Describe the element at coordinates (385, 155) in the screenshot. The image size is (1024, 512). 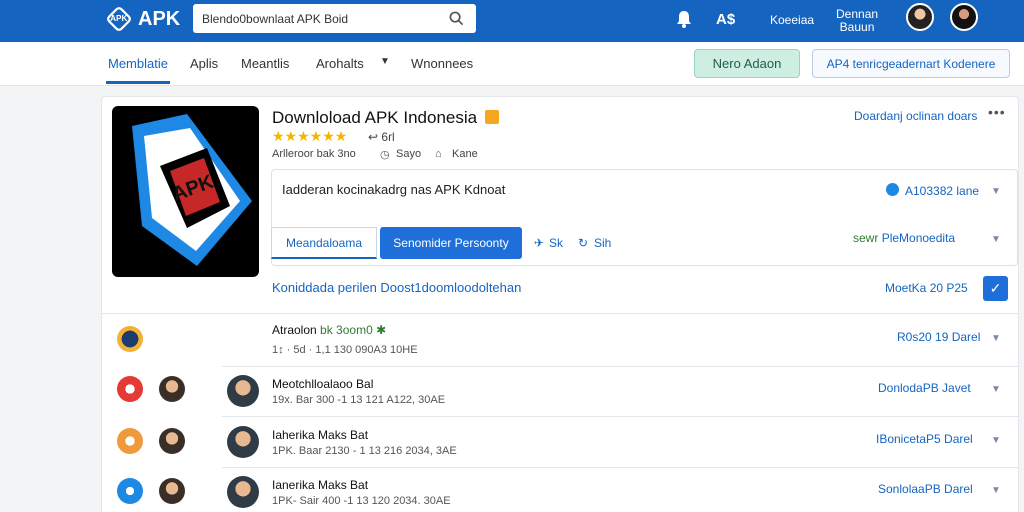
I see `clock-icon: ◷` at that location.